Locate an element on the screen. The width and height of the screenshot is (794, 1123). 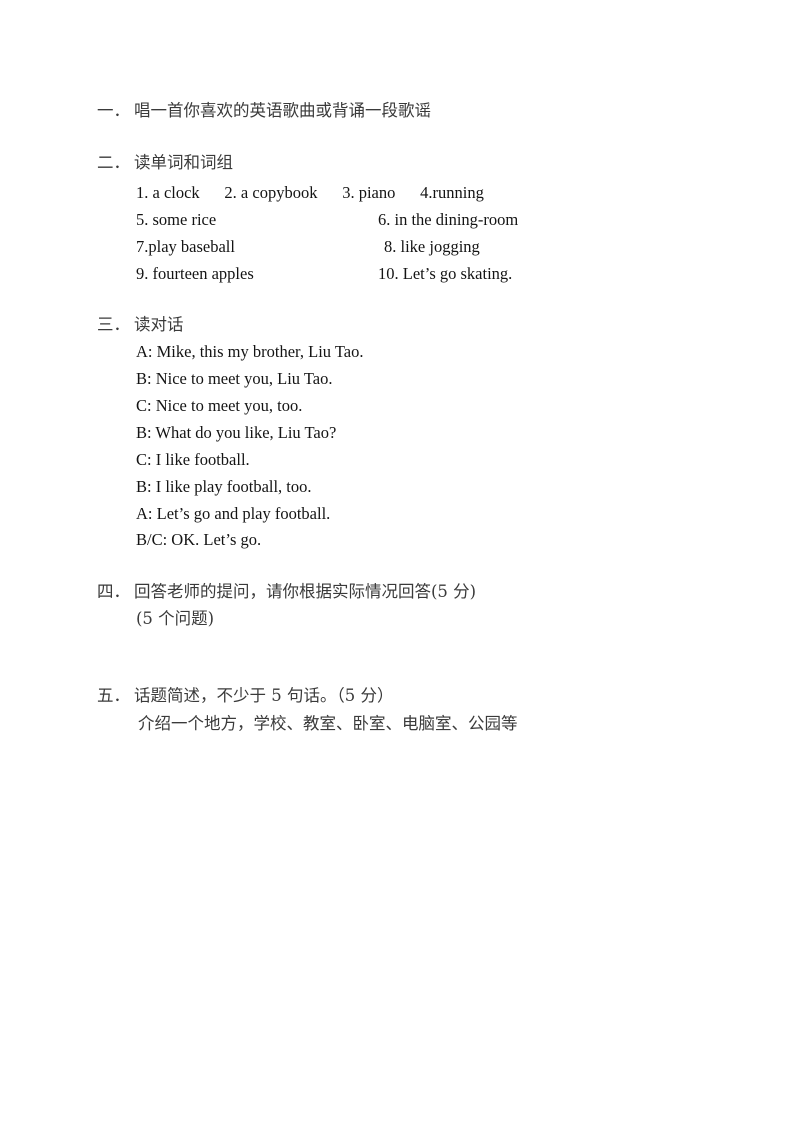
section-five-subline: 介绍一个地方，学校、教室、卧室、电脑室、公园等 is located at coordinates (328, 723).